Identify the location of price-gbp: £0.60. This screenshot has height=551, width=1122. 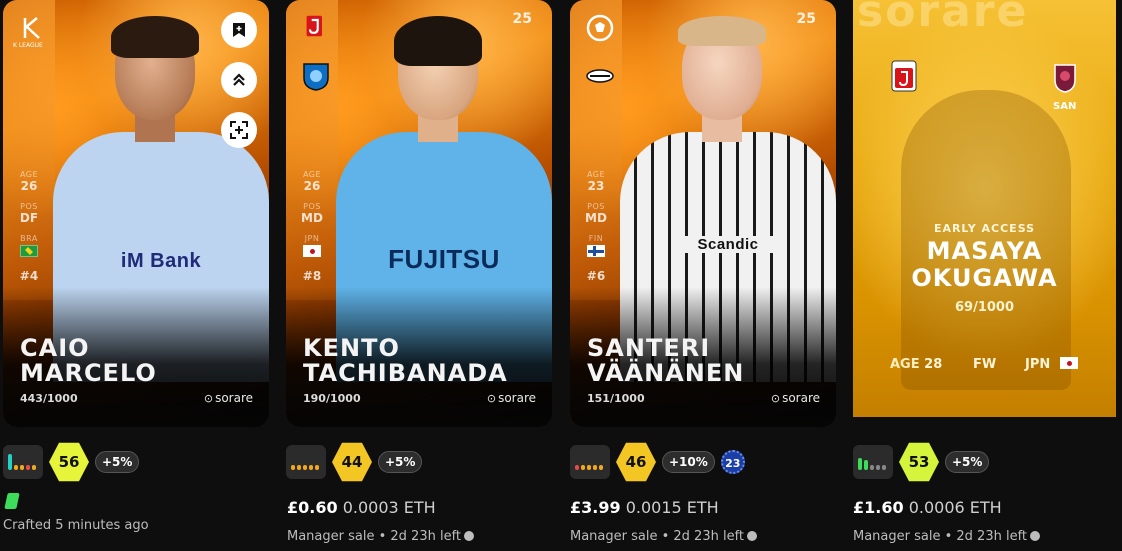
(312, 507).